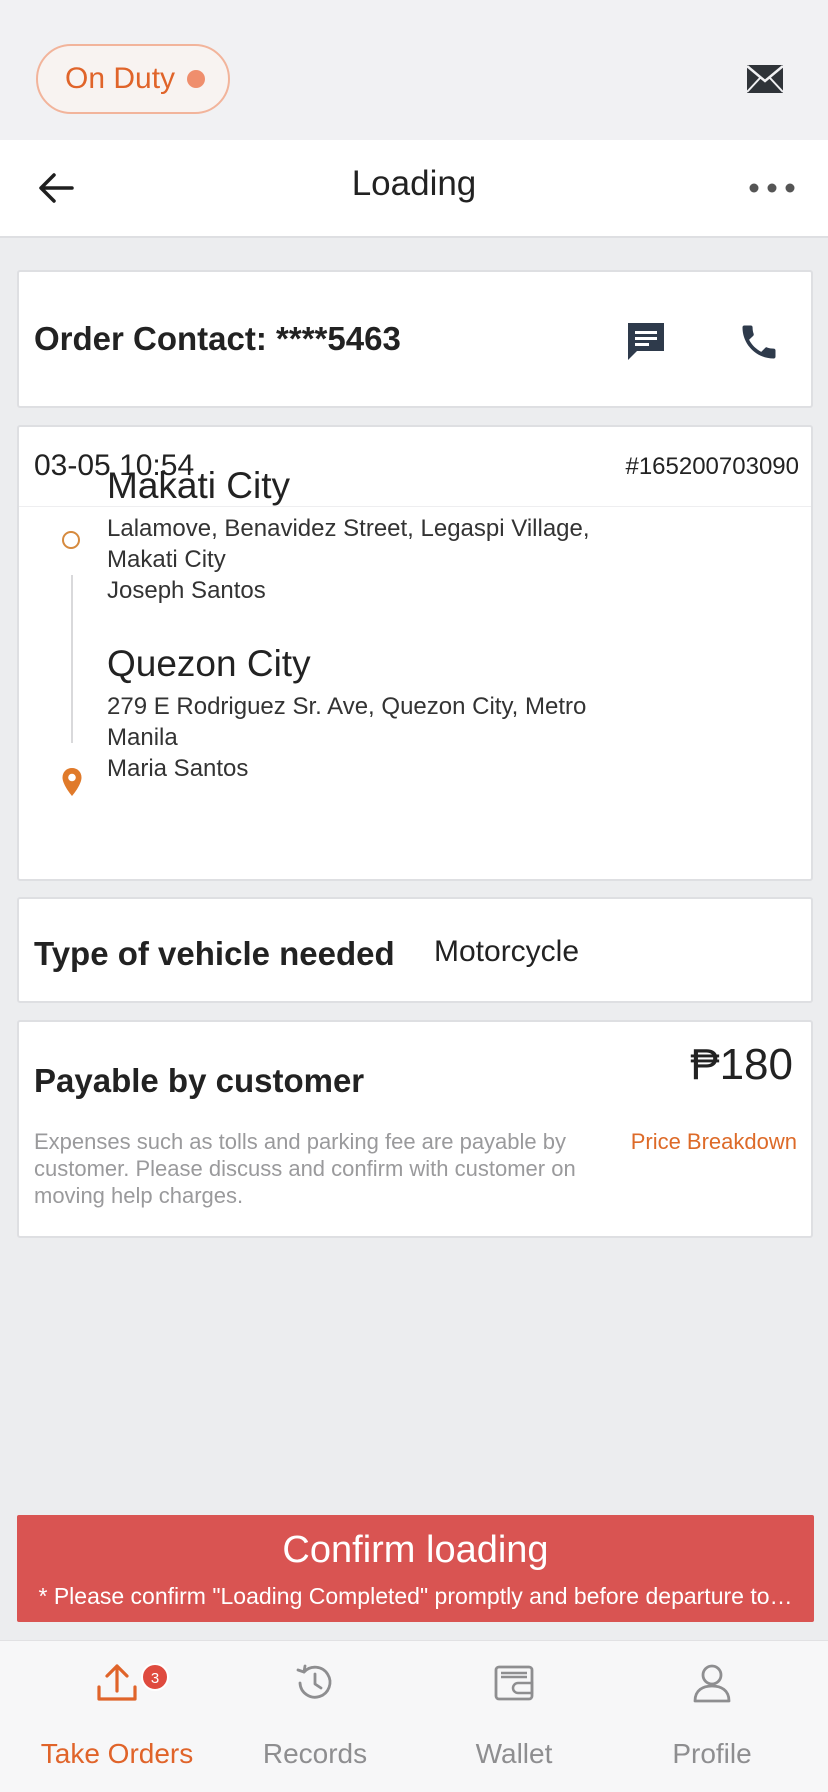 This screenshot has width=828, height=1792. Describe the element at coordinates (155, 1677) in the screenshot. I see `orders-count-badge: 3` at that location.